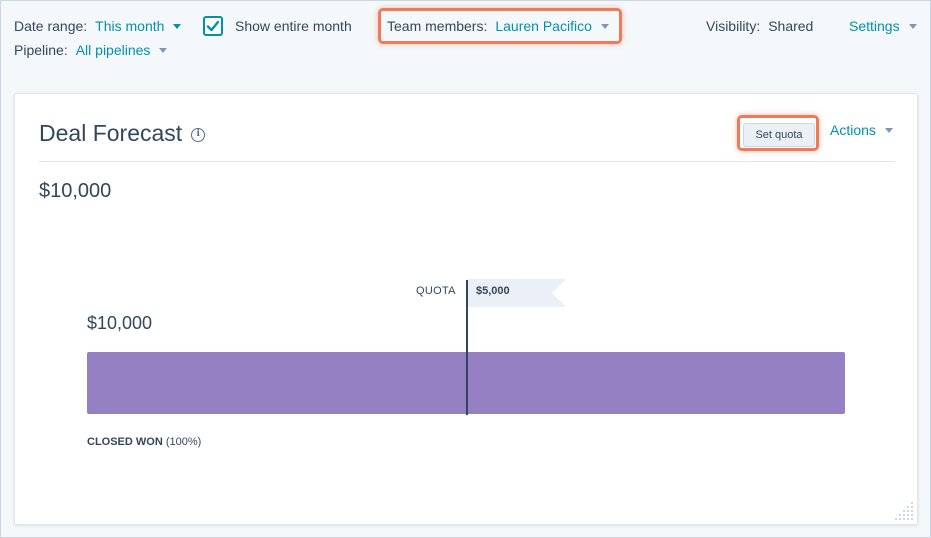  I want to click on forecast-total: $10,000, so click(75, 191).